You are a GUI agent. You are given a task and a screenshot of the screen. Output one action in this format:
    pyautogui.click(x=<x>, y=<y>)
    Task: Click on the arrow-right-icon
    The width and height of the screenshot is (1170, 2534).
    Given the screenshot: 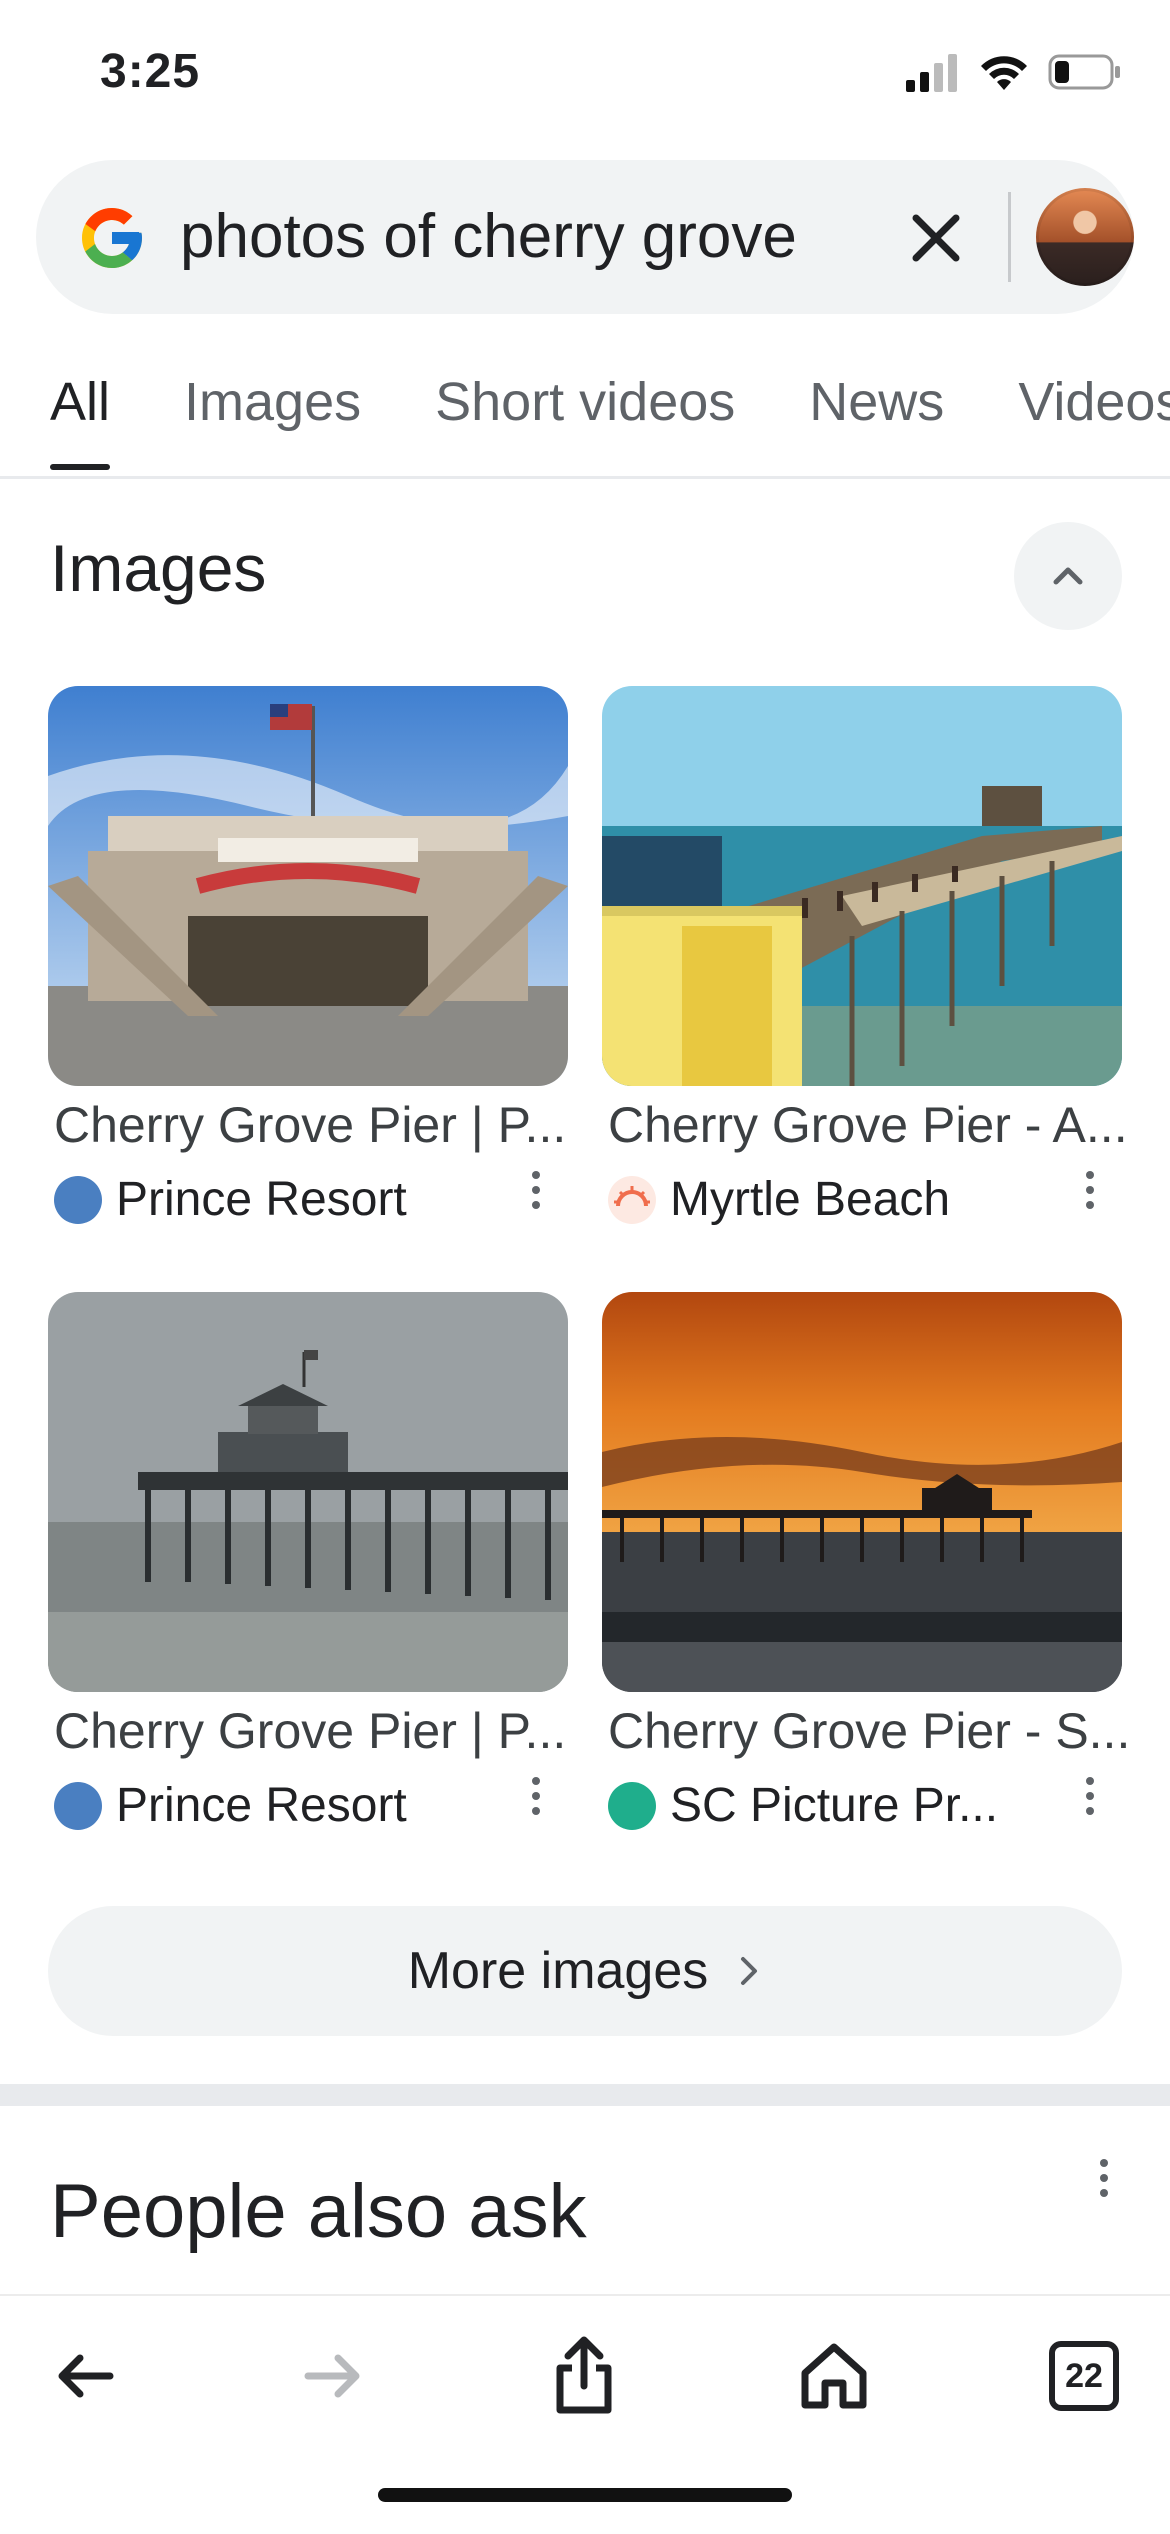 What is the action you would take?
    pyautogui.click(x=332, y=2376)
    